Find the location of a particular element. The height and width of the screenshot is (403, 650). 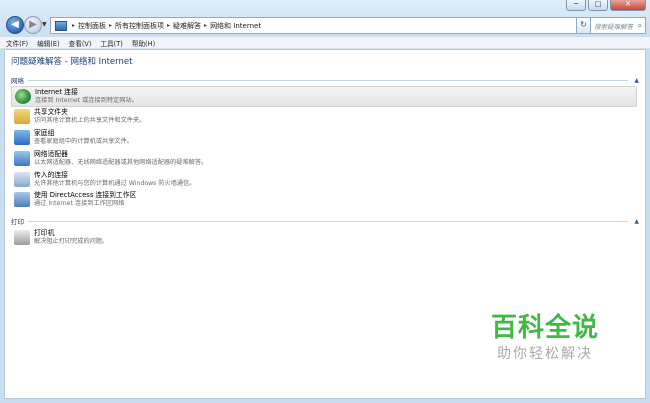

item-internet-connection: Internet 连接 连接到 Internet 或连接到特定网站。 is located at coordinates (324, 96).